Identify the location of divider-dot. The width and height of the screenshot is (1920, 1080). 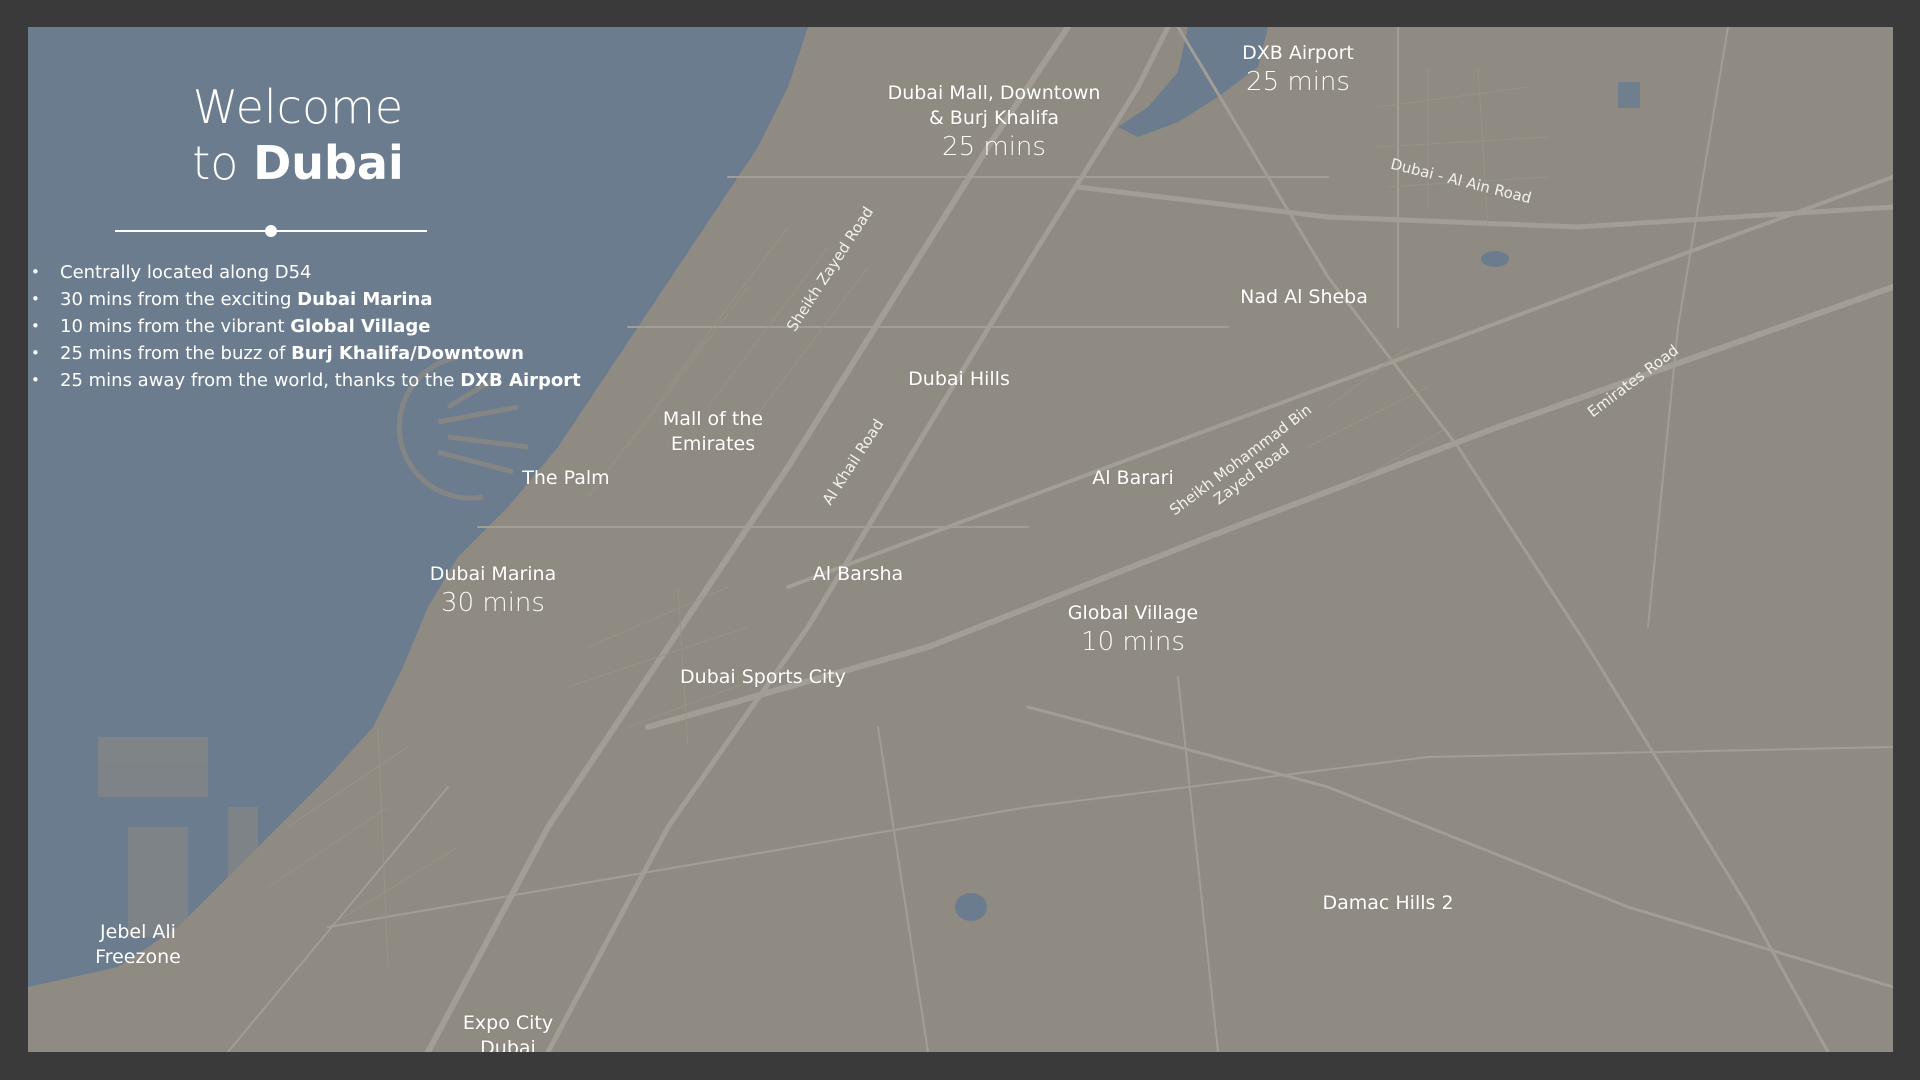
(271, 231).